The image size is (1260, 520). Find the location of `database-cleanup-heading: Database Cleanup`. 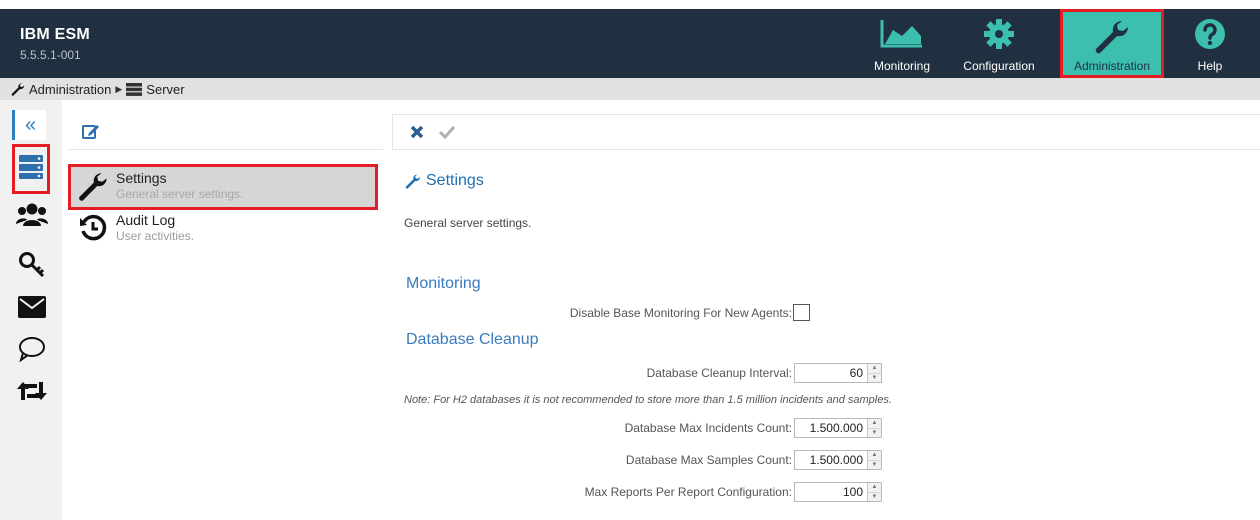

database-cleanup-heading: Database Cleanup is located at coordinates (472, 339).